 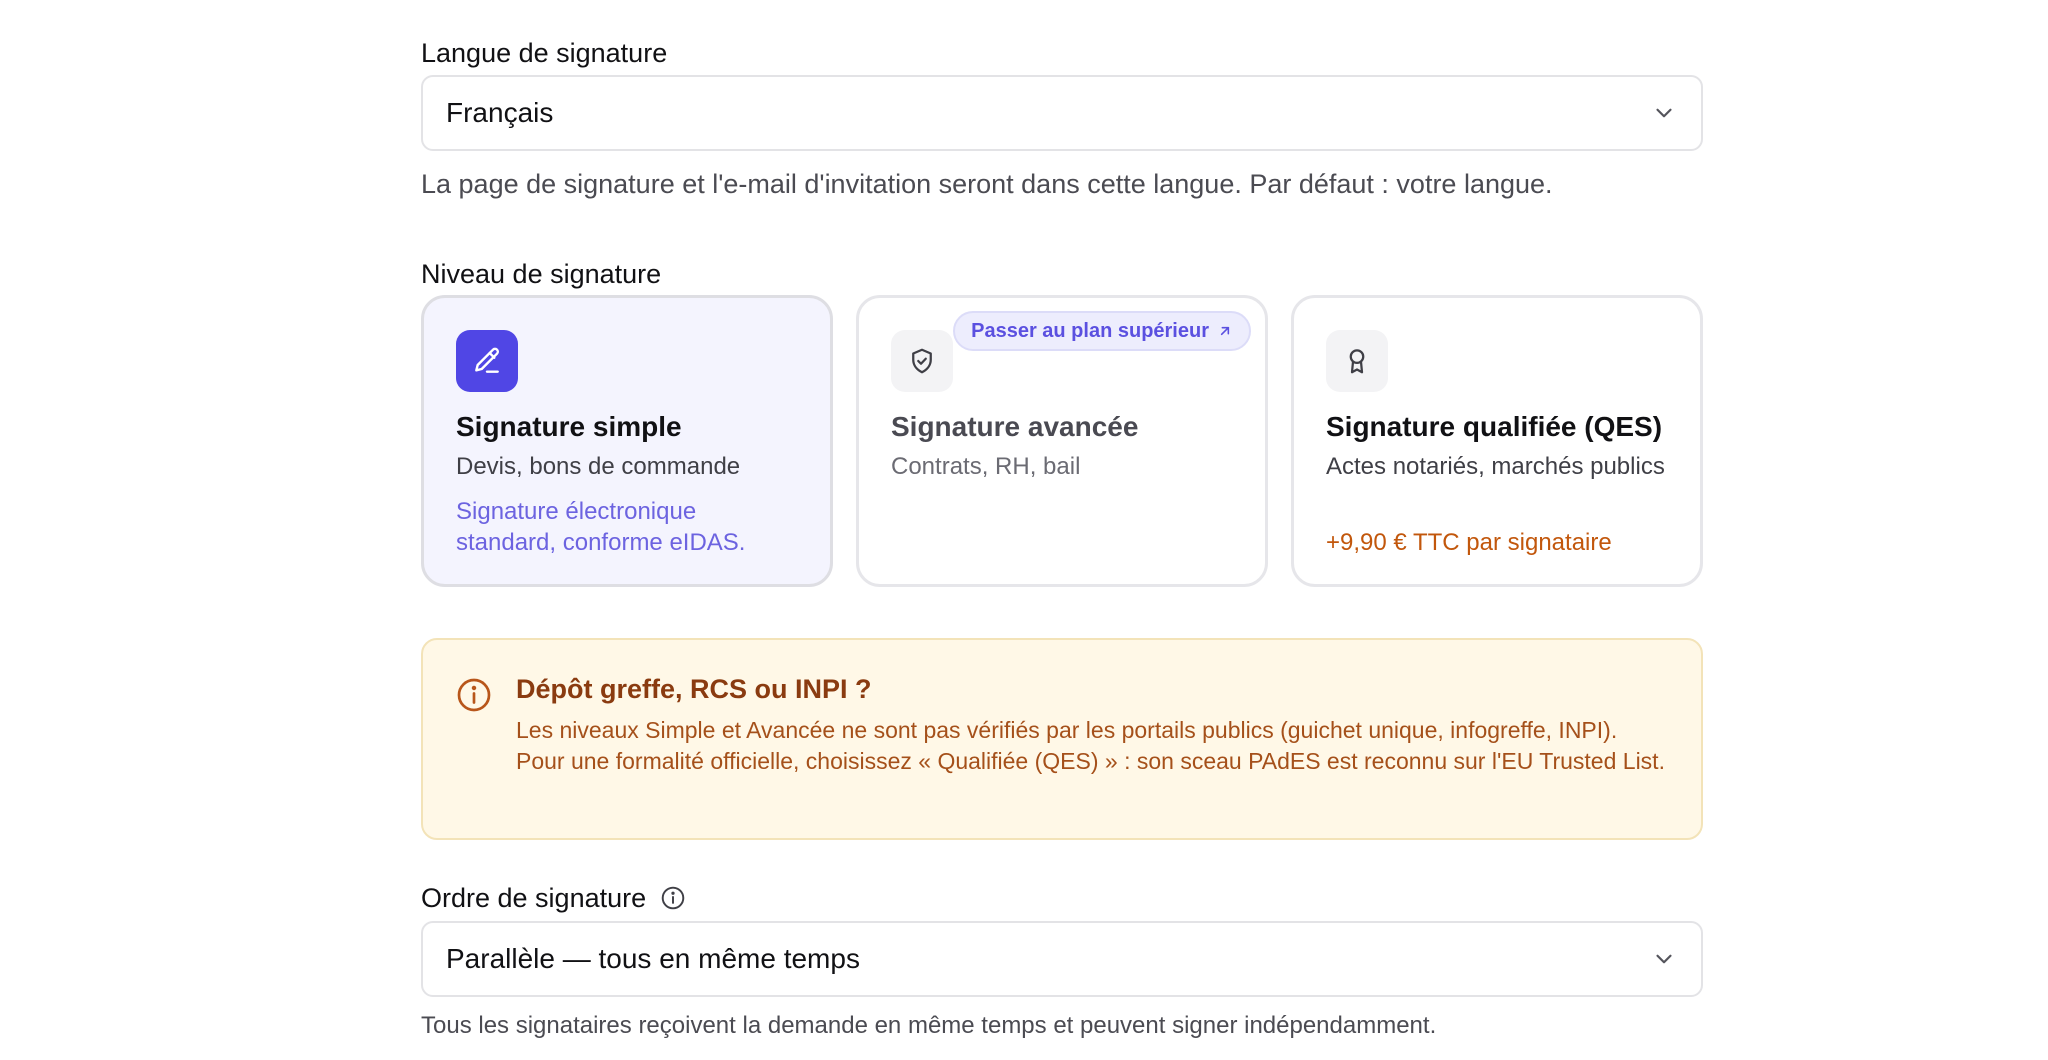 I want to click on card-subtitle-advanced: Contrats, RH, bail, so click(x=986, y=466).